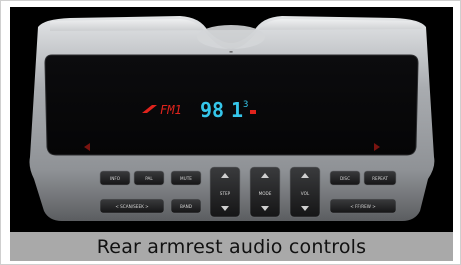  I want to click on band-button: BAND, so click(186, 206).